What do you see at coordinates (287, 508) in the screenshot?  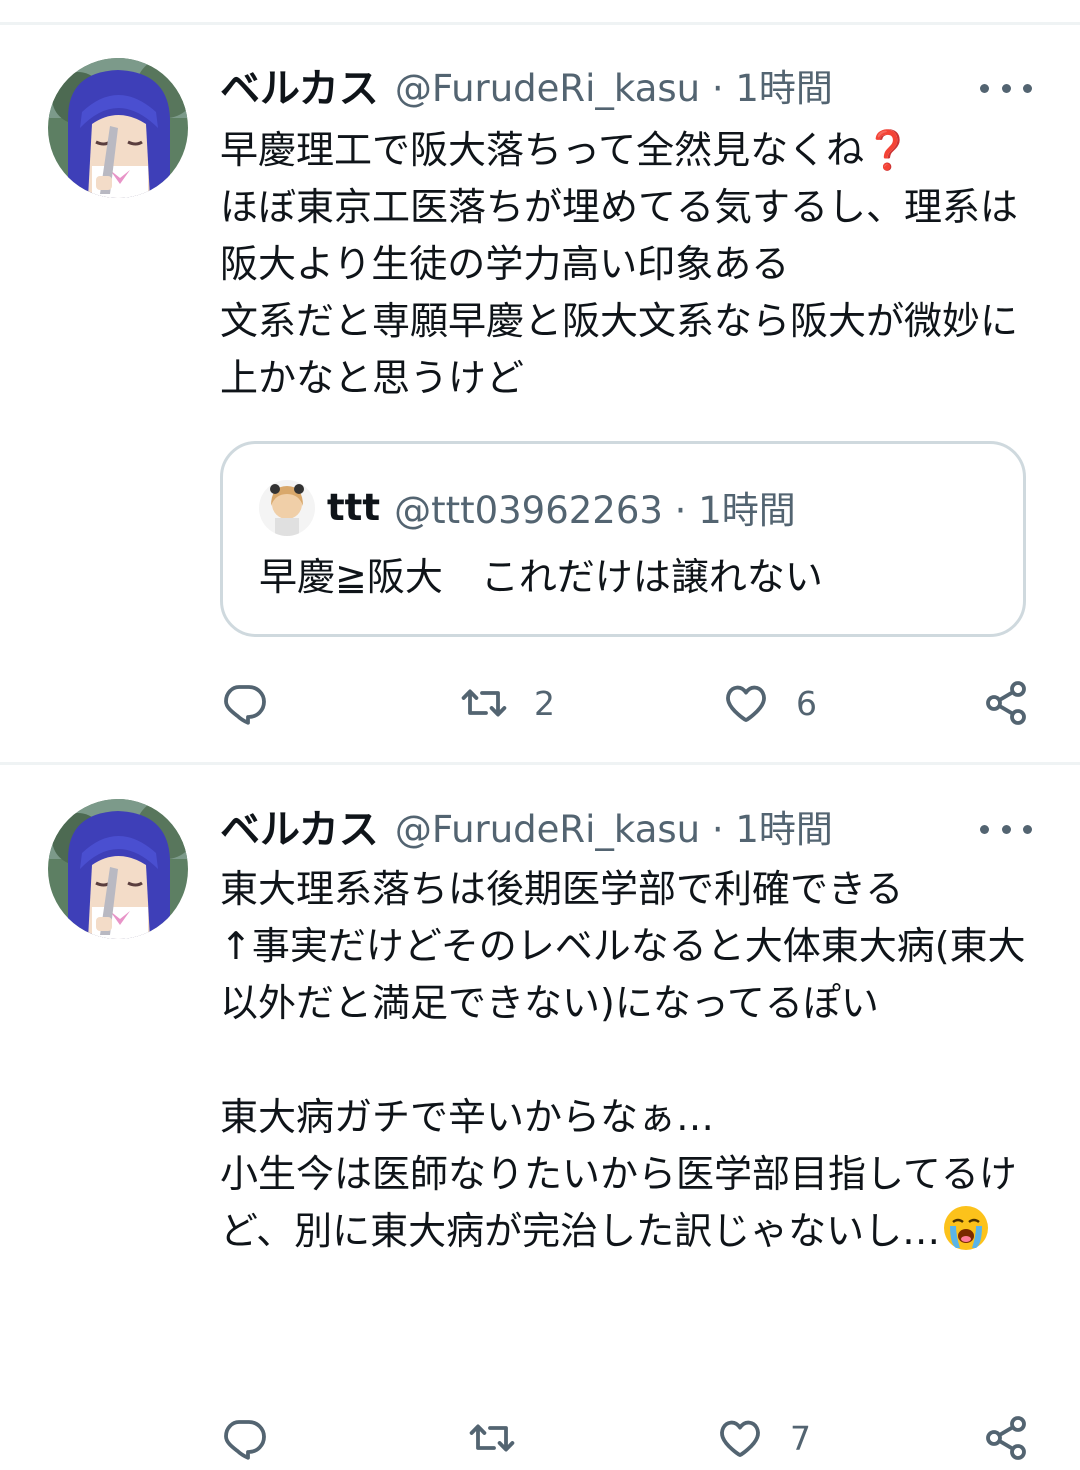 I see `quoted-avatar` at bounding box center [287, 508].